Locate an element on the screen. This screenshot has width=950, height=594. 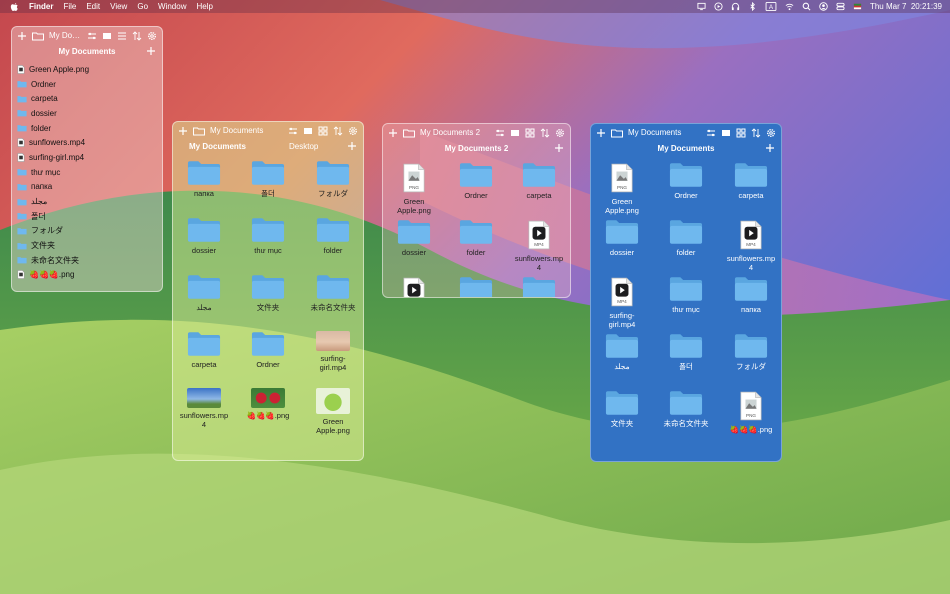
apple-logo-icon is located at coordinates (14, 7).